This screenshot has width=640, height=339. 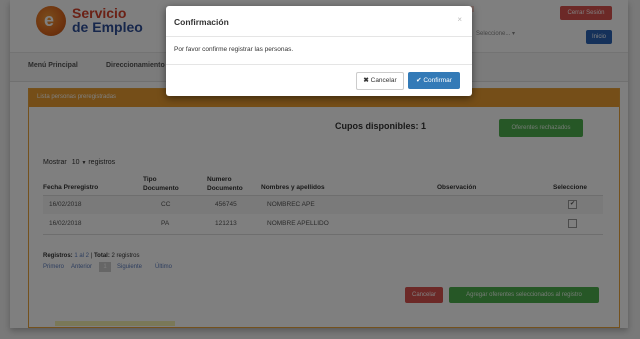 I want to click on dialog-confirm-button: ✔ Confirmar, so click(x=434, y=80).